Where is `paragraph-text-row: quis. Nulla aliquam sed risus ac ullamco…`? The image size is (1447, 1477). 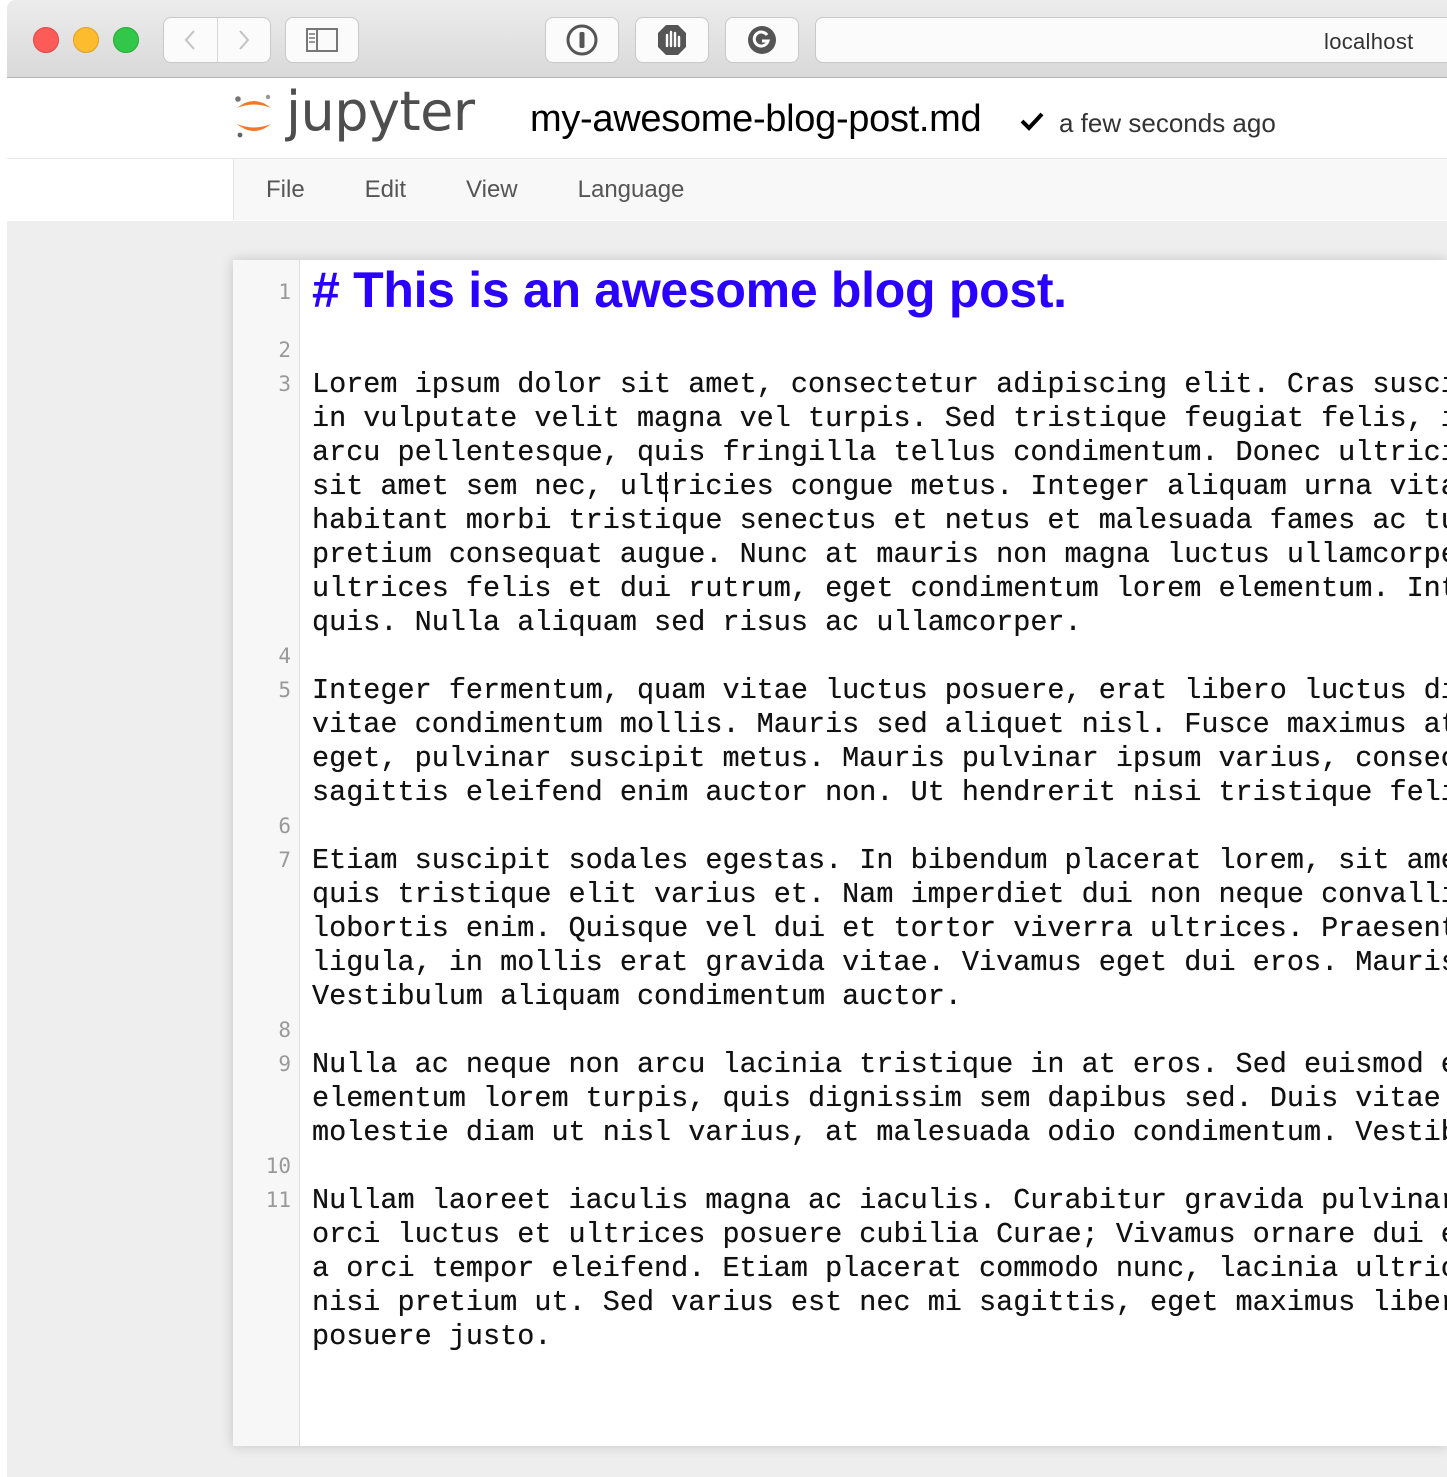
paragraph-text-row: quis. Nulla aliquam sed risus ac ullamco… is located at coordinates (697, 622).